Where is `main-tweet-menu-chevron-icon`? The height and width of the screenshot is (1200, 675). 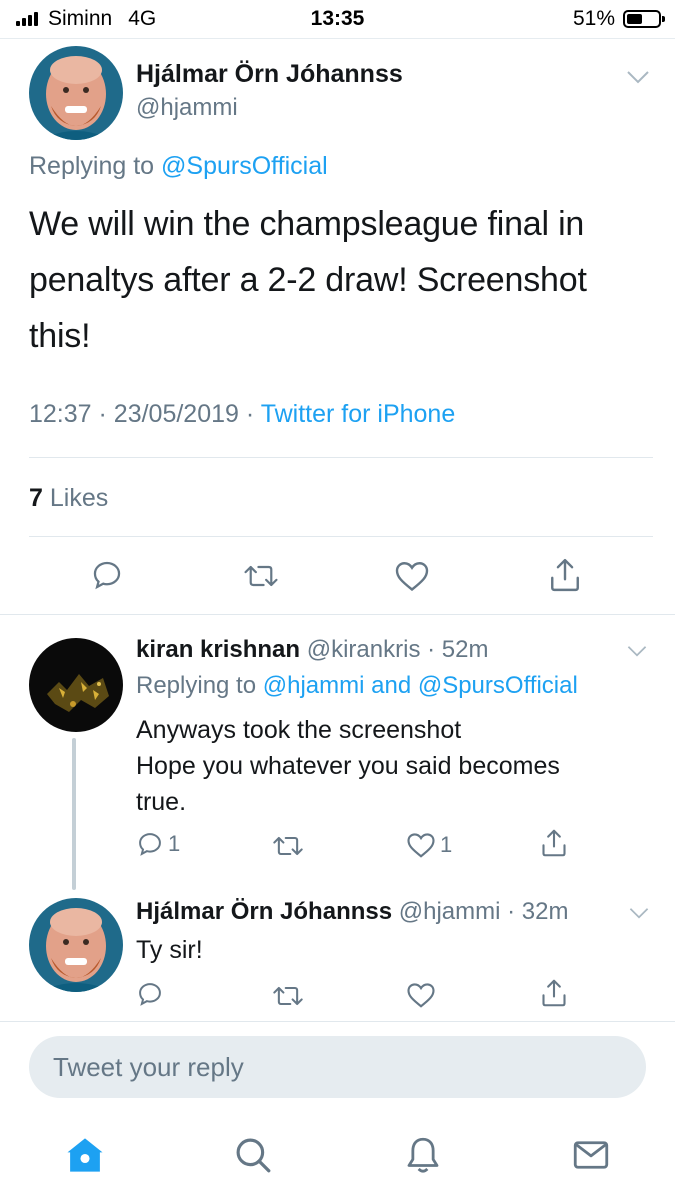
main-tweet-menu-chevron-icon is located at coordinates (638, 79).